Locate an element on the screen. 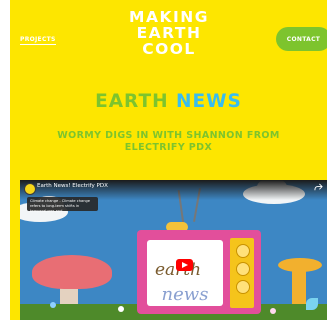 The width and height of the screenshot is (327, 320). site-logo: MAKING EARTH COOL is located at coordinates (169, 33).